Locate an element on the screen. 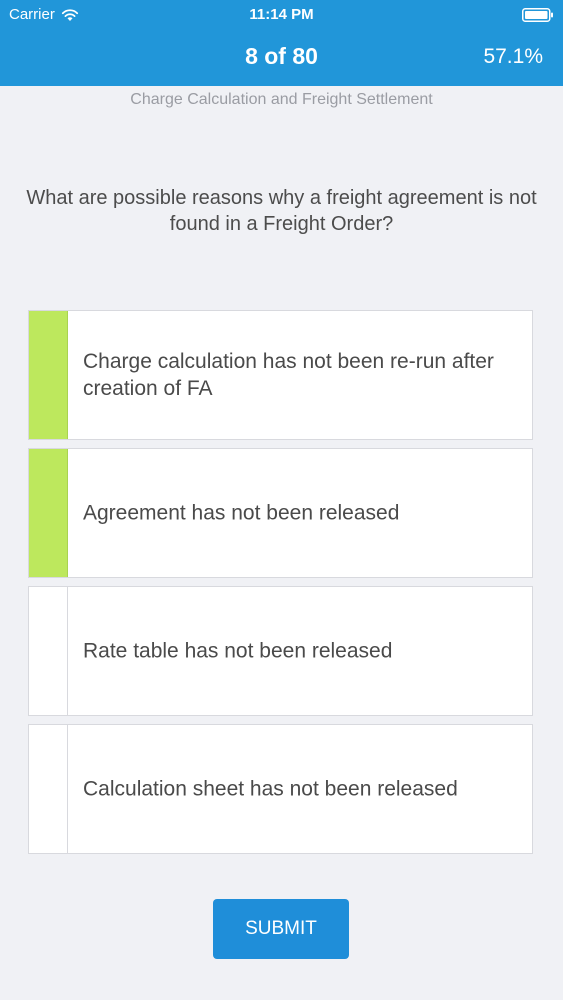 Image resolution: width=563 pixels, height=1000 pixels. header-bar: Carrier 11:14 PM 8 of 80 57.1% is located at coordinates (281, 43).